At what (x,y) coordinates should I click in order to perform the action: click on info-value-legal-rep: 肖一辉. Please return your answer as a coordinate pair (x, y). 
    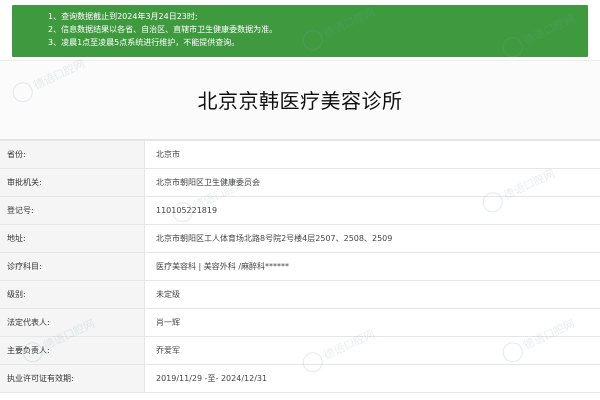
    Looking at the image, I should click on (168, 322).